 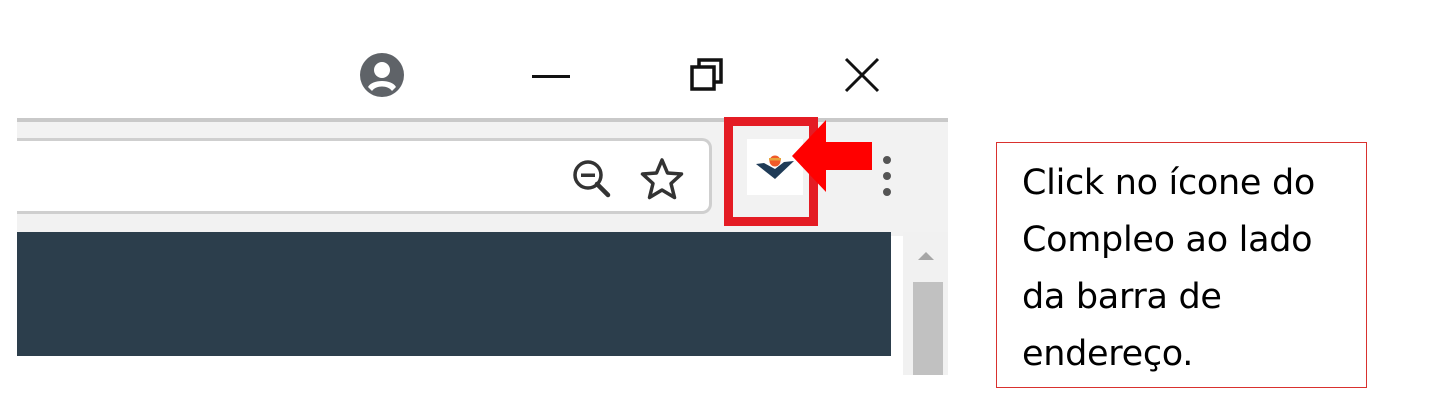 I want to click on close-icon, so click(x=862, y=75).